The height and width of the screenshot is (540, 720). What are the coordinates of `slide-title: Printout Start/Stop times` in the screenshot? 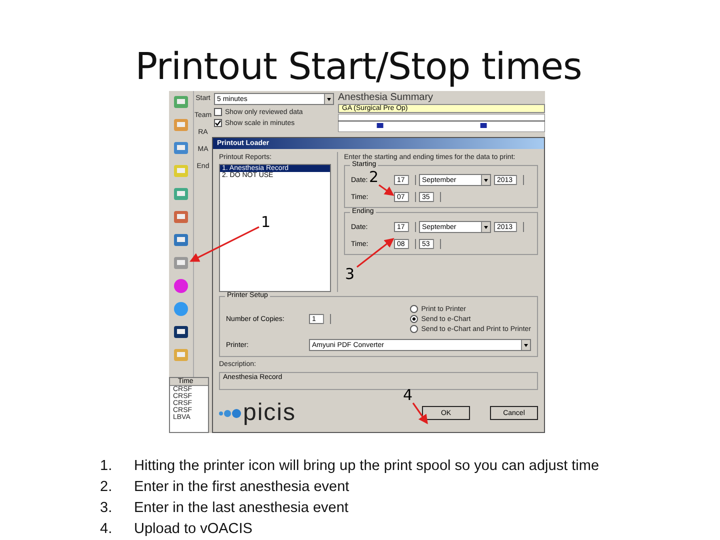 It's located at (358, 67).